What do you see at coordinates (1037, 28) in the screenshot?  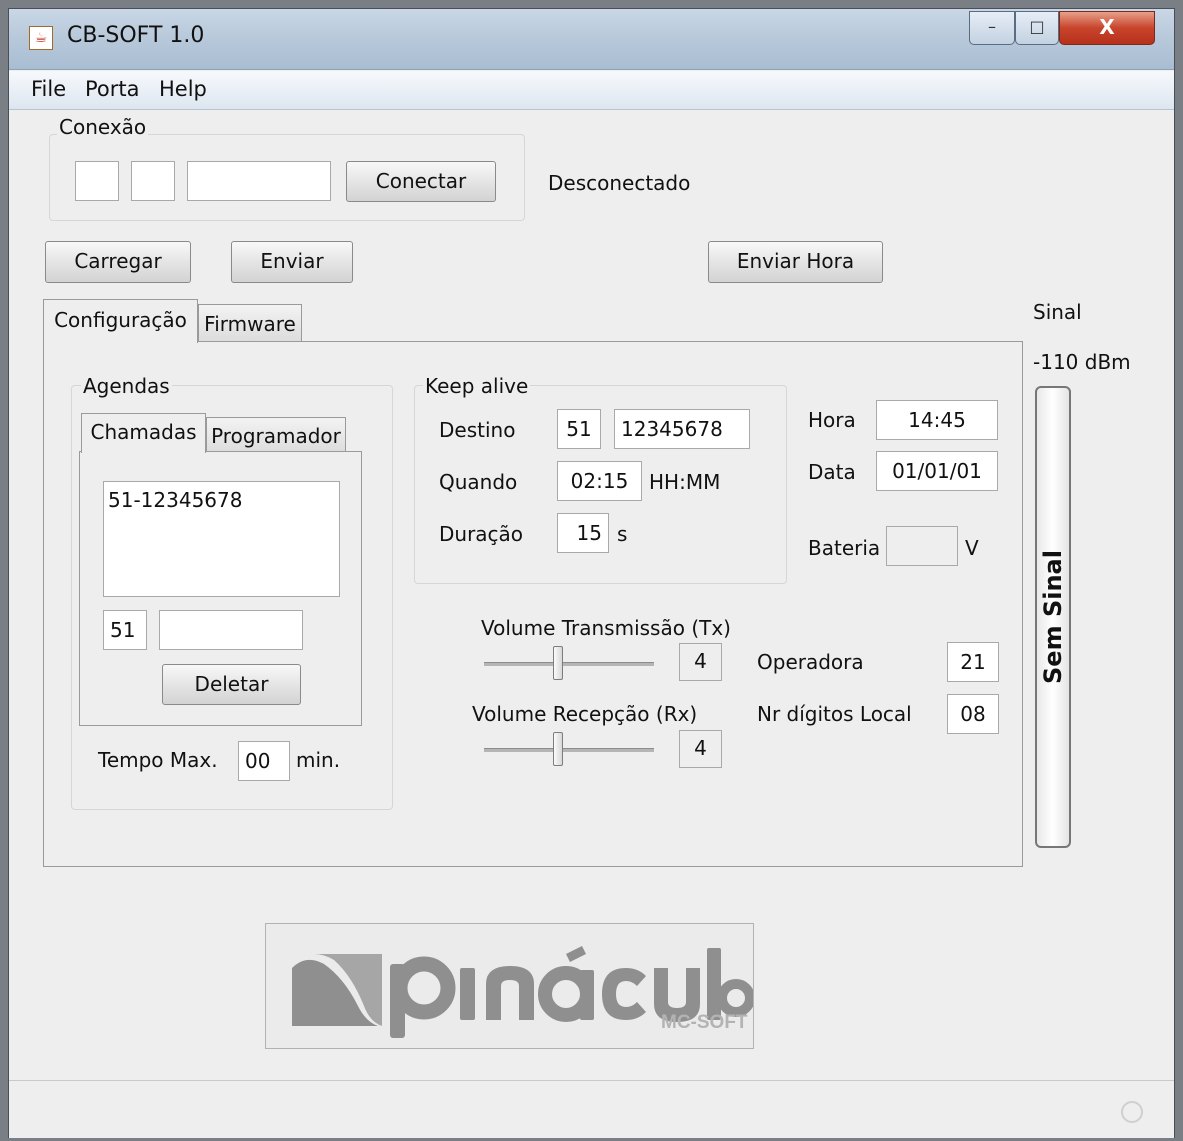 I see `maximize-button: □` at bounding box center [1037, 28].